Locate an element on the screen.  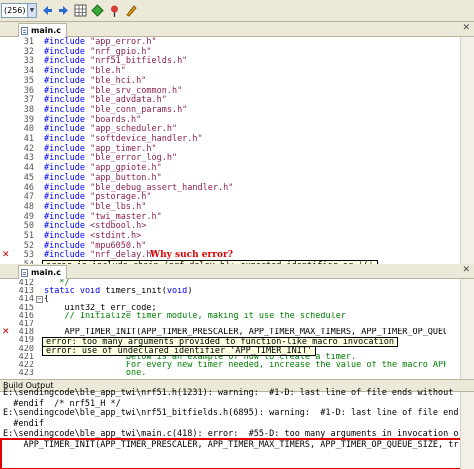
editor2-scrollbar is located at coordinates (467, 329).